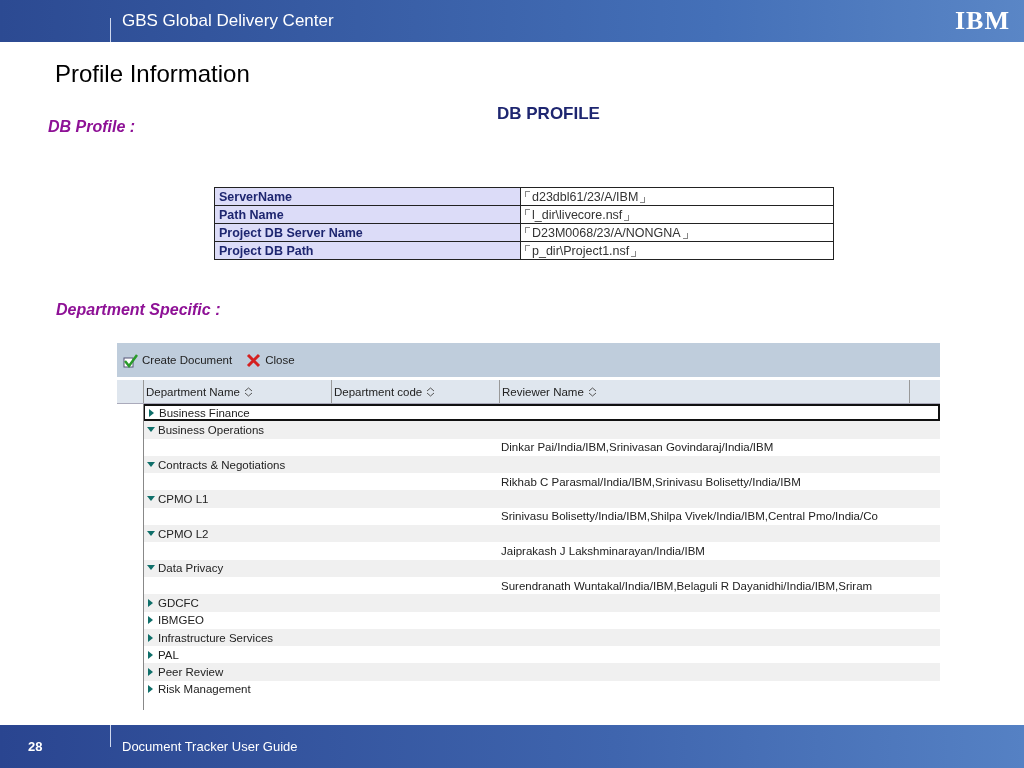 This screenshot has width=1024, height=768. What do you see at coordinates (367, 196) in the screenshot?
I see `field-label: ServerName` at bounding box center [367, 196].